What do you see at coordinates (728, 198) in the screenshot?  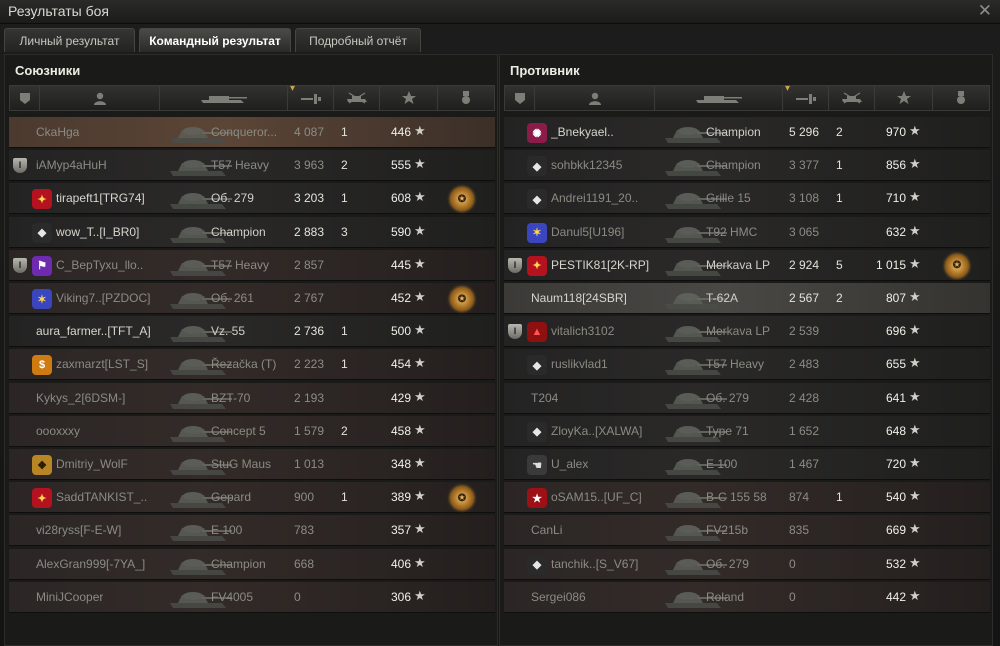 I see `vehicle-name: Grille 15` at bounding box center [728, 198].